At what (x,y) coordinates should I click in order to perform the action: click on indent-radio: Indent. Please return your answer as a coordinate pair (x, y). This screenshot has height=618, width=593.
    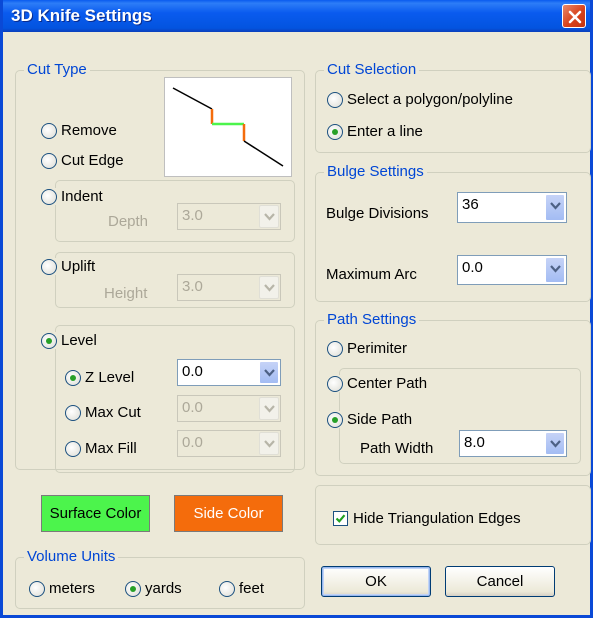
    Looking at the image, I should click on (73, 196).